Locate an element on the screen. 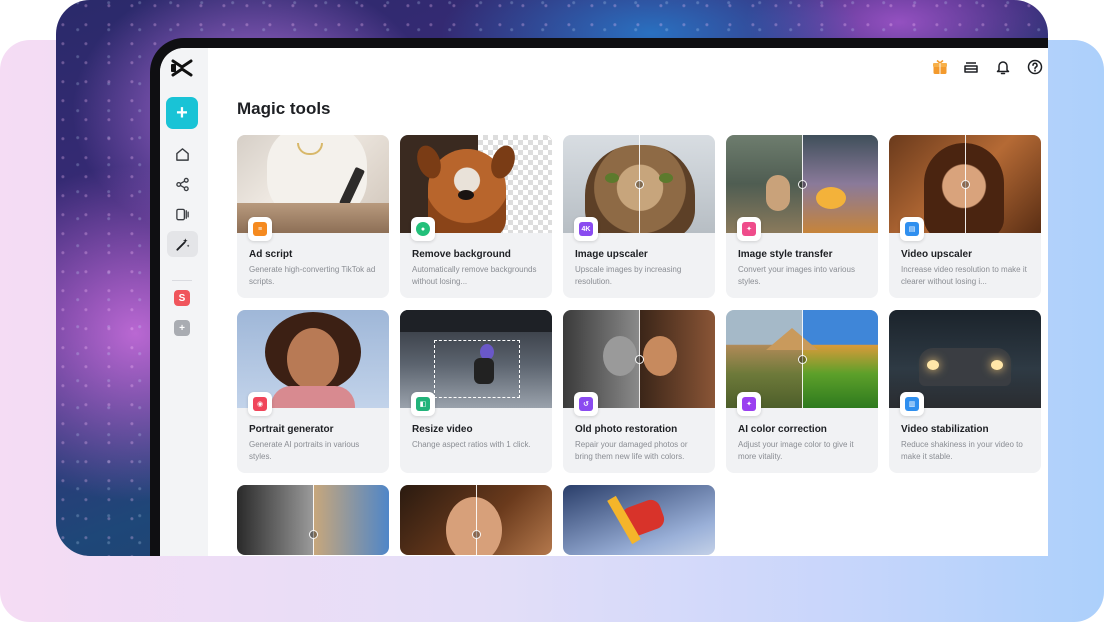 This screenshot has height=622, width=1104. tool-description: Upscale images by increasing resolution. is located at coordinates (628, 275).